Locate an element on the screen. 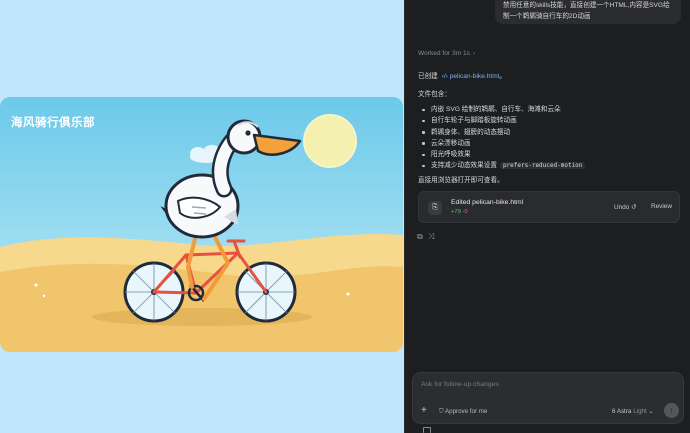 This screenshot has width=690, height=433. list-item: 阳光呼吸效果 is located at coordinates (501, 154).